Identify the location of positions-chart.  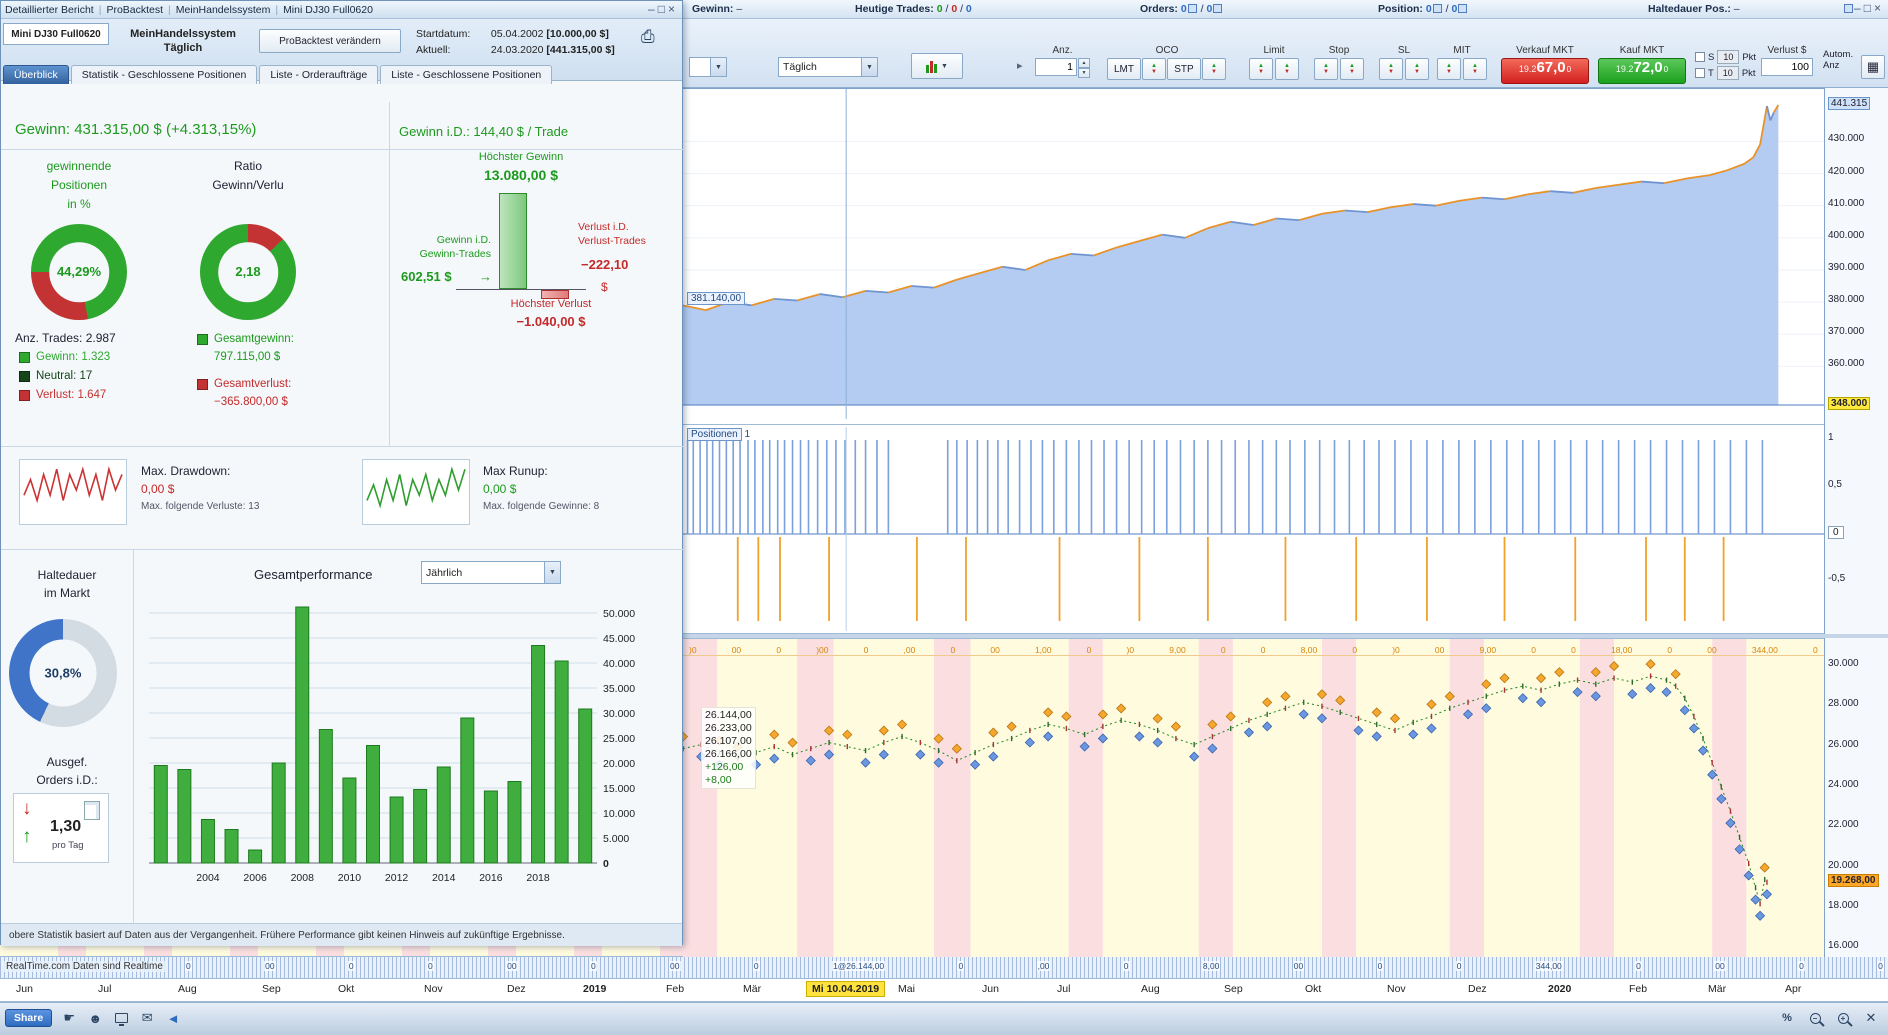
(1253, 530).